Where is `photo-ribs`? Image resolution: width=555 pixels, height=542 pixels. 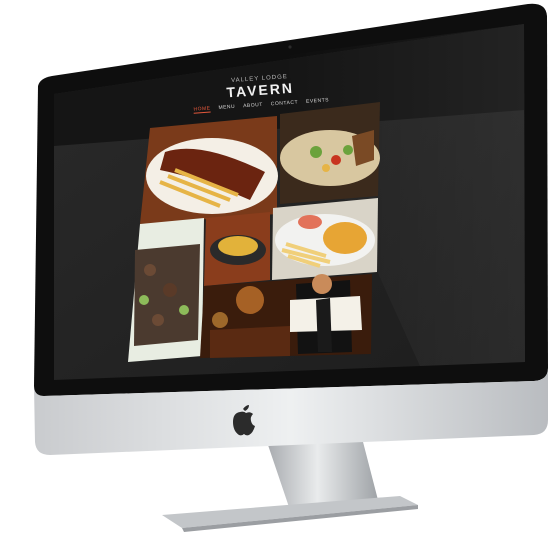 photo-ribs is located at coordinates (209, 170).